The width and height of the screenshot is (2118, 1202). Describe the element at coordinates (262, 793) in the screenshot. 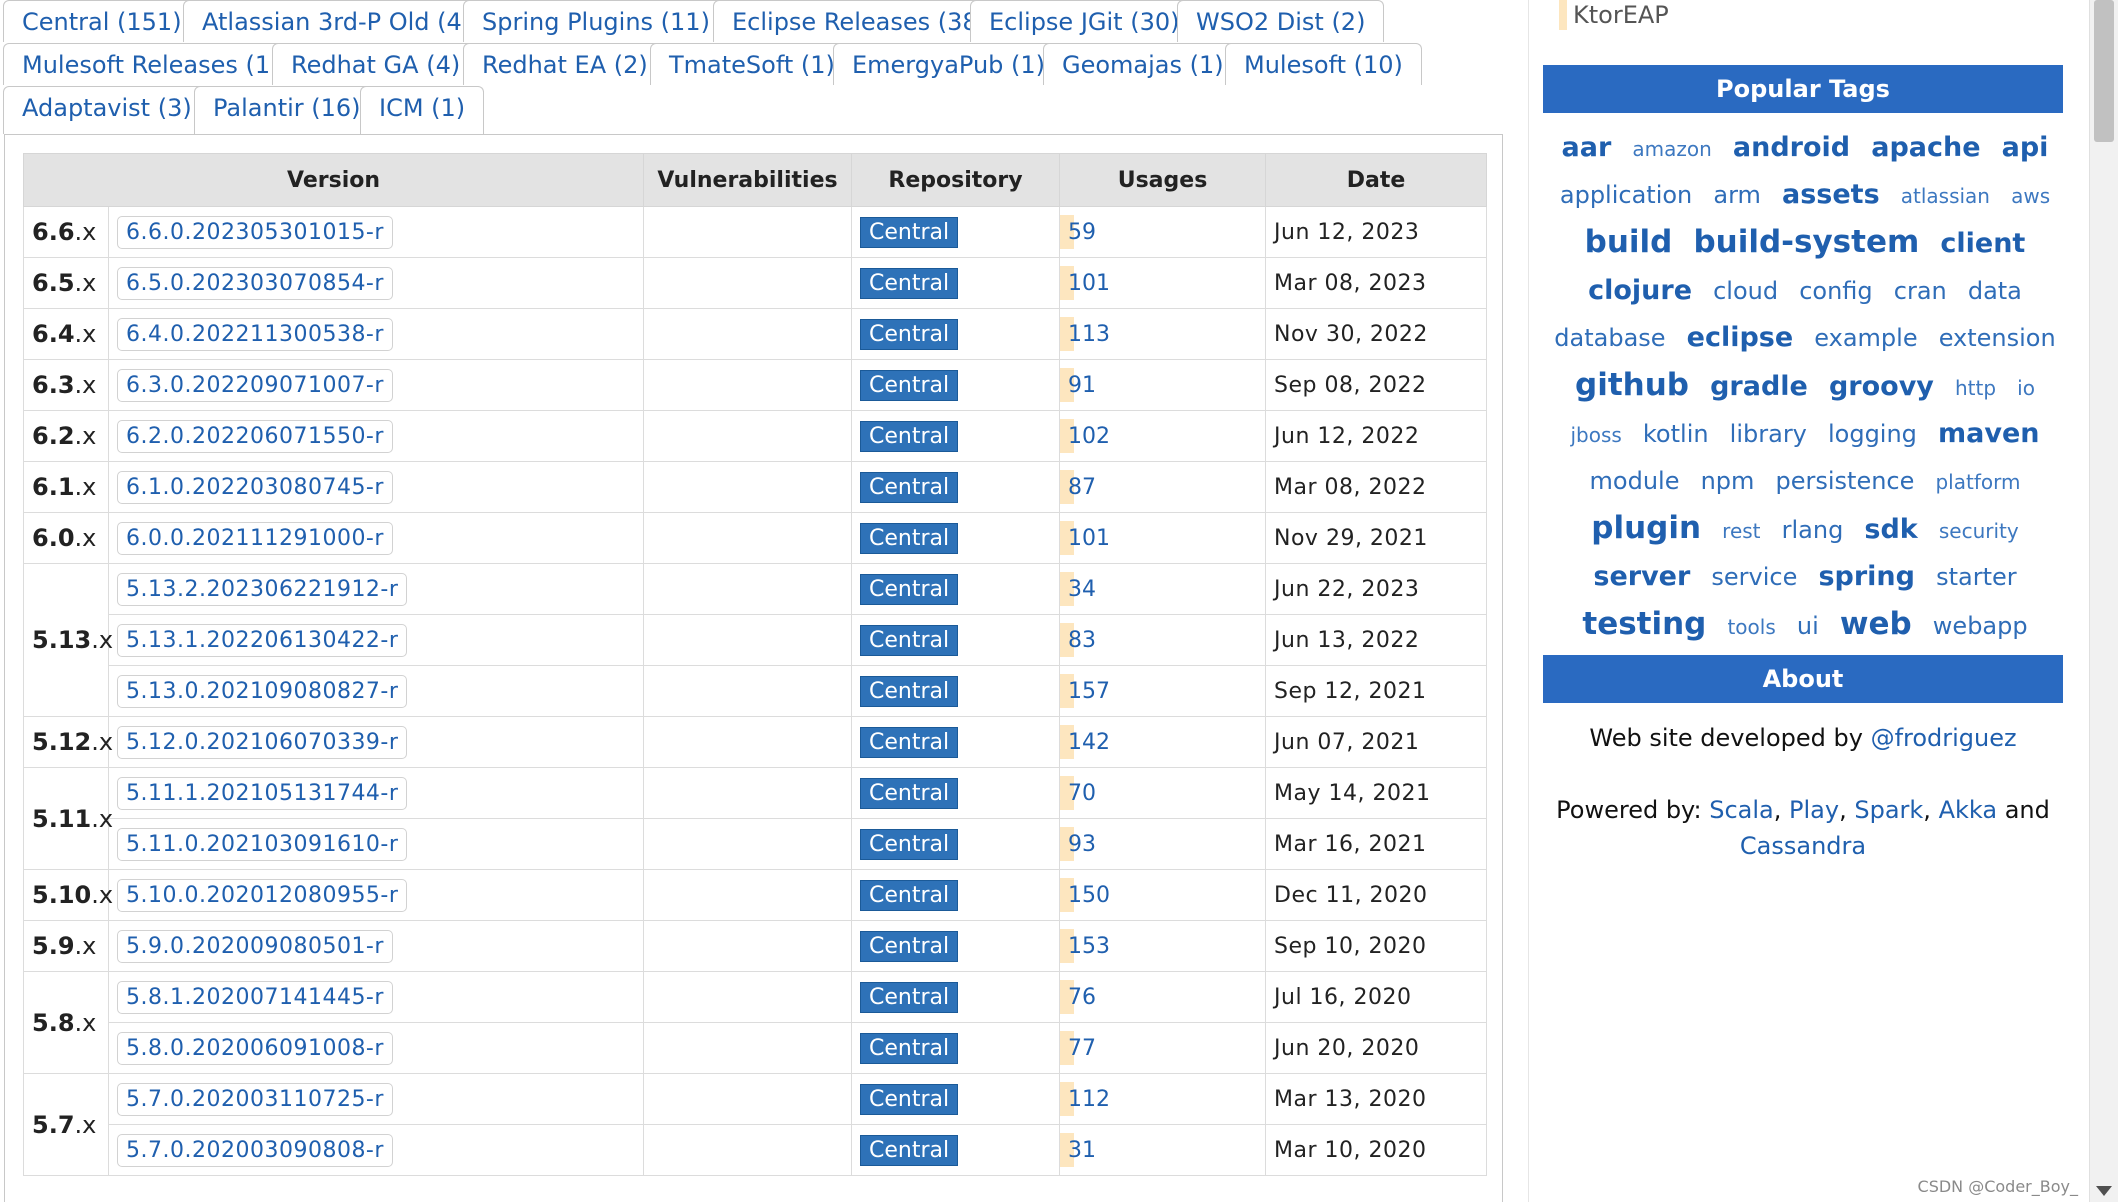

I see `version-link: 5.11.1.202105131744-r` at that location.